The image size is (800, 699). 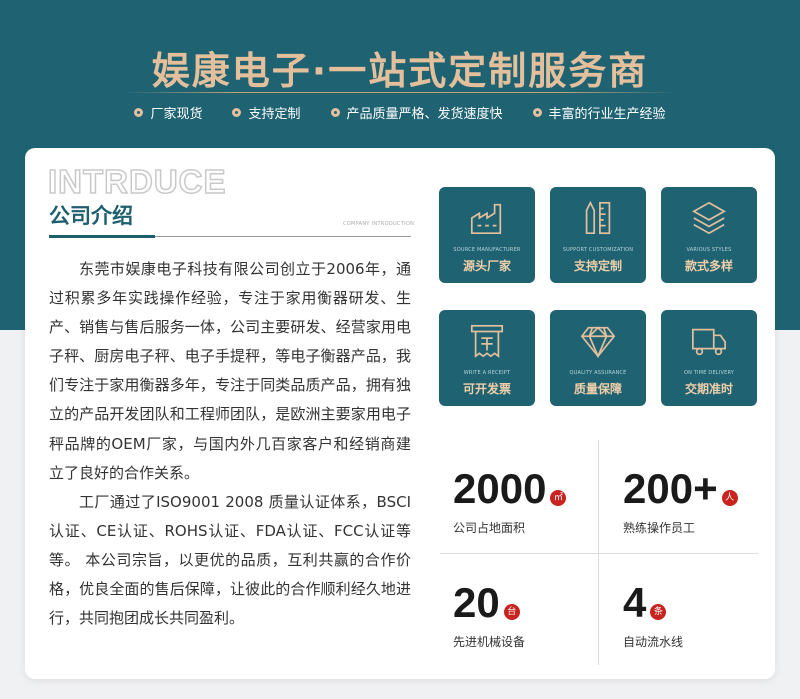 I want to click on feature-tile-receipt: WRITE A RECEIPT 可开发票, so click(x=487, y=358).